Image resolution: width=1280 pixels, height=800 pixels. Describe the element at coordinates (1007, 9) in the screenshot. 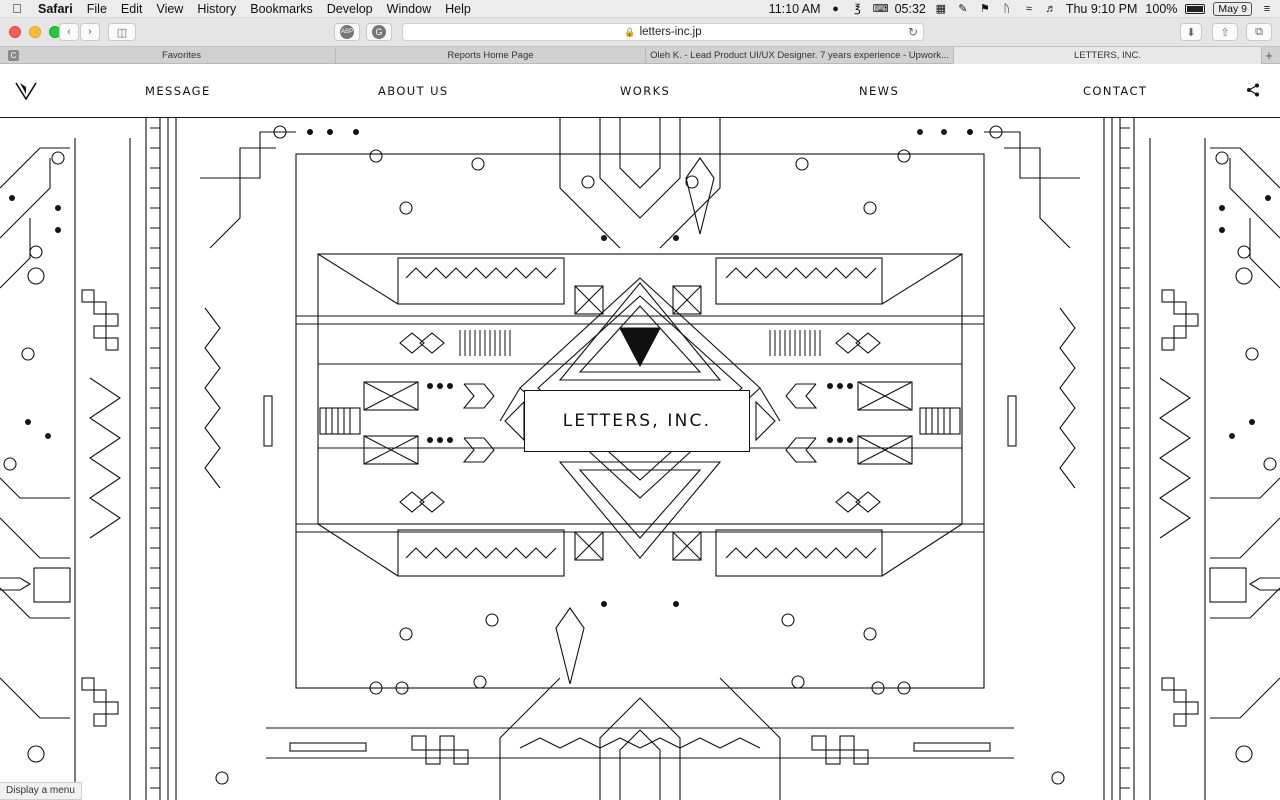

I see `bluetooth-icon: ᚢ` at that location.